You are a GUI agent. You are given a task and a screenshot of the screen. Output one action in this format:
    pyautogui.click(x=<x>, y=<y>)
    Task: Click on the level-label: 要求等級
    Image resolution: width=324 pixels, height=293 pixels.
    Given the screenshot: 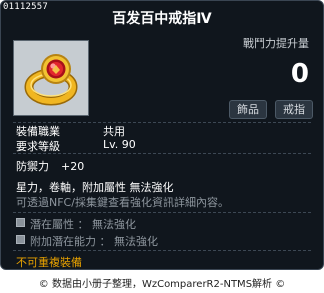 What is the action you would take?
    pyautogui.click(x=38, y=146)
    